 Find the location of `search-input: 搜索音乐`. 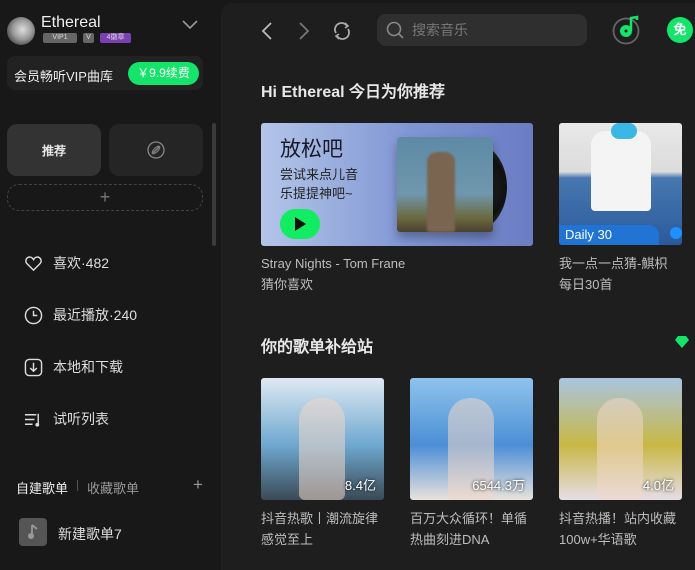

search-input: 搜索音乐 is located at coordinates (482, 30).